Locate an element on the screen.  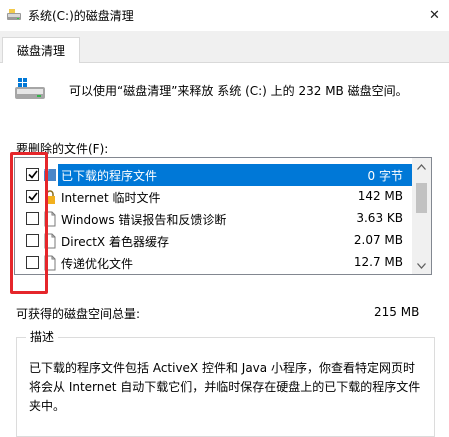
file-size: 12.7 MB is located at coordinates (378, 262).